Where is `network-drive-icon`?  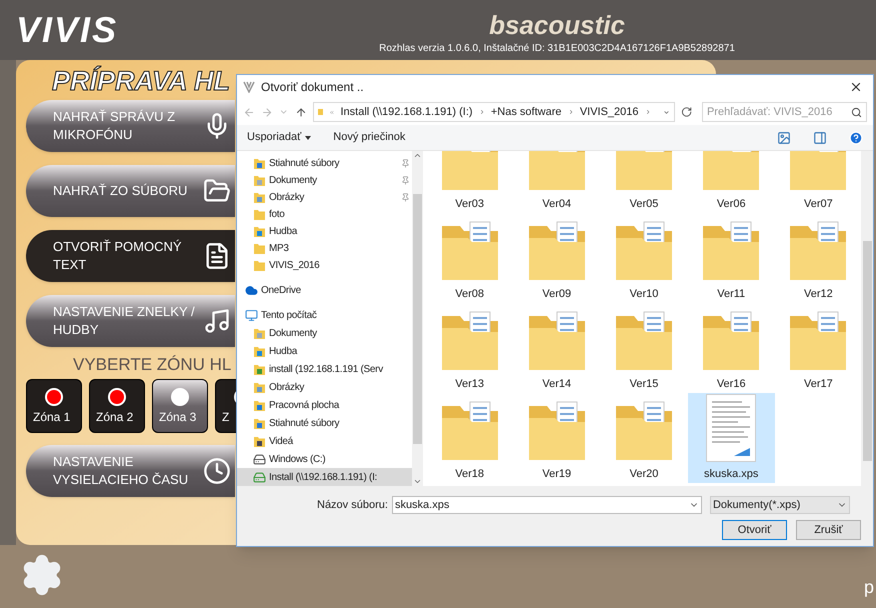
network-drive-icon is located at coordinates (259, 477).